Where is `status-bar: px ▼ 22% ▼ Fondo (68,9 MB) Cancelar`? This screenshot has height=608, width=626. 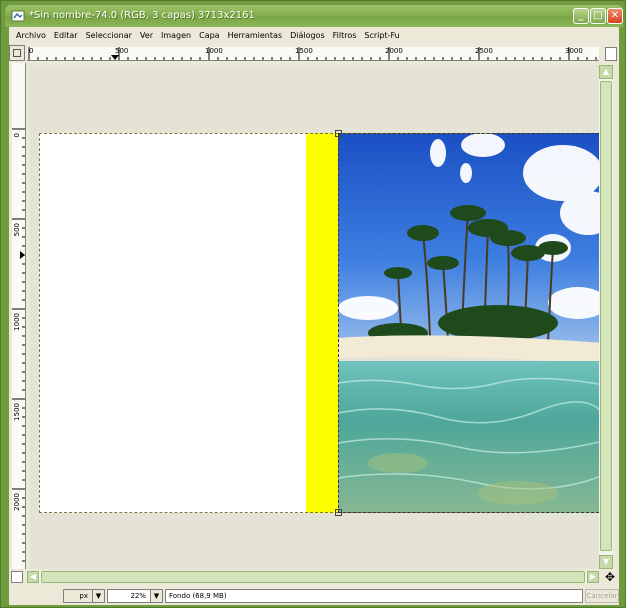 status-bar: px ▼ 22% ▼ Fondo (68,9 MB) Cancelar is located at coordinates (314, 596).